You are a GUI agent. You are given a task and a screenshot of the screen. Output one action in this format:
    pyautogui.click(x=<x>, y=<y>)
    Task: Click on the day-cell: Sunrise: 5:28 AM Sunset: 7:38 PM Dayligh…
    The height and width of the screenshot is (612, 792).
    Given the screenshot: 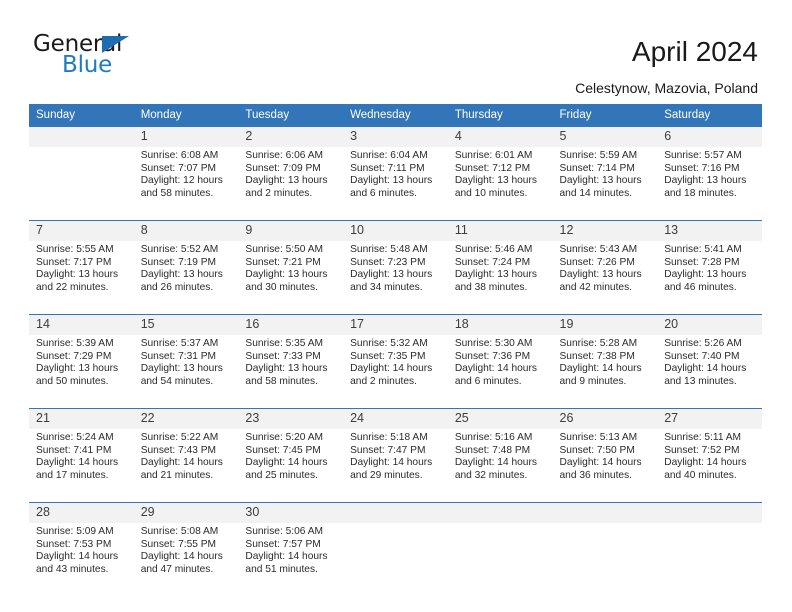 What is the action you would take?
    pyautogui.click(x=605, y=372)
    